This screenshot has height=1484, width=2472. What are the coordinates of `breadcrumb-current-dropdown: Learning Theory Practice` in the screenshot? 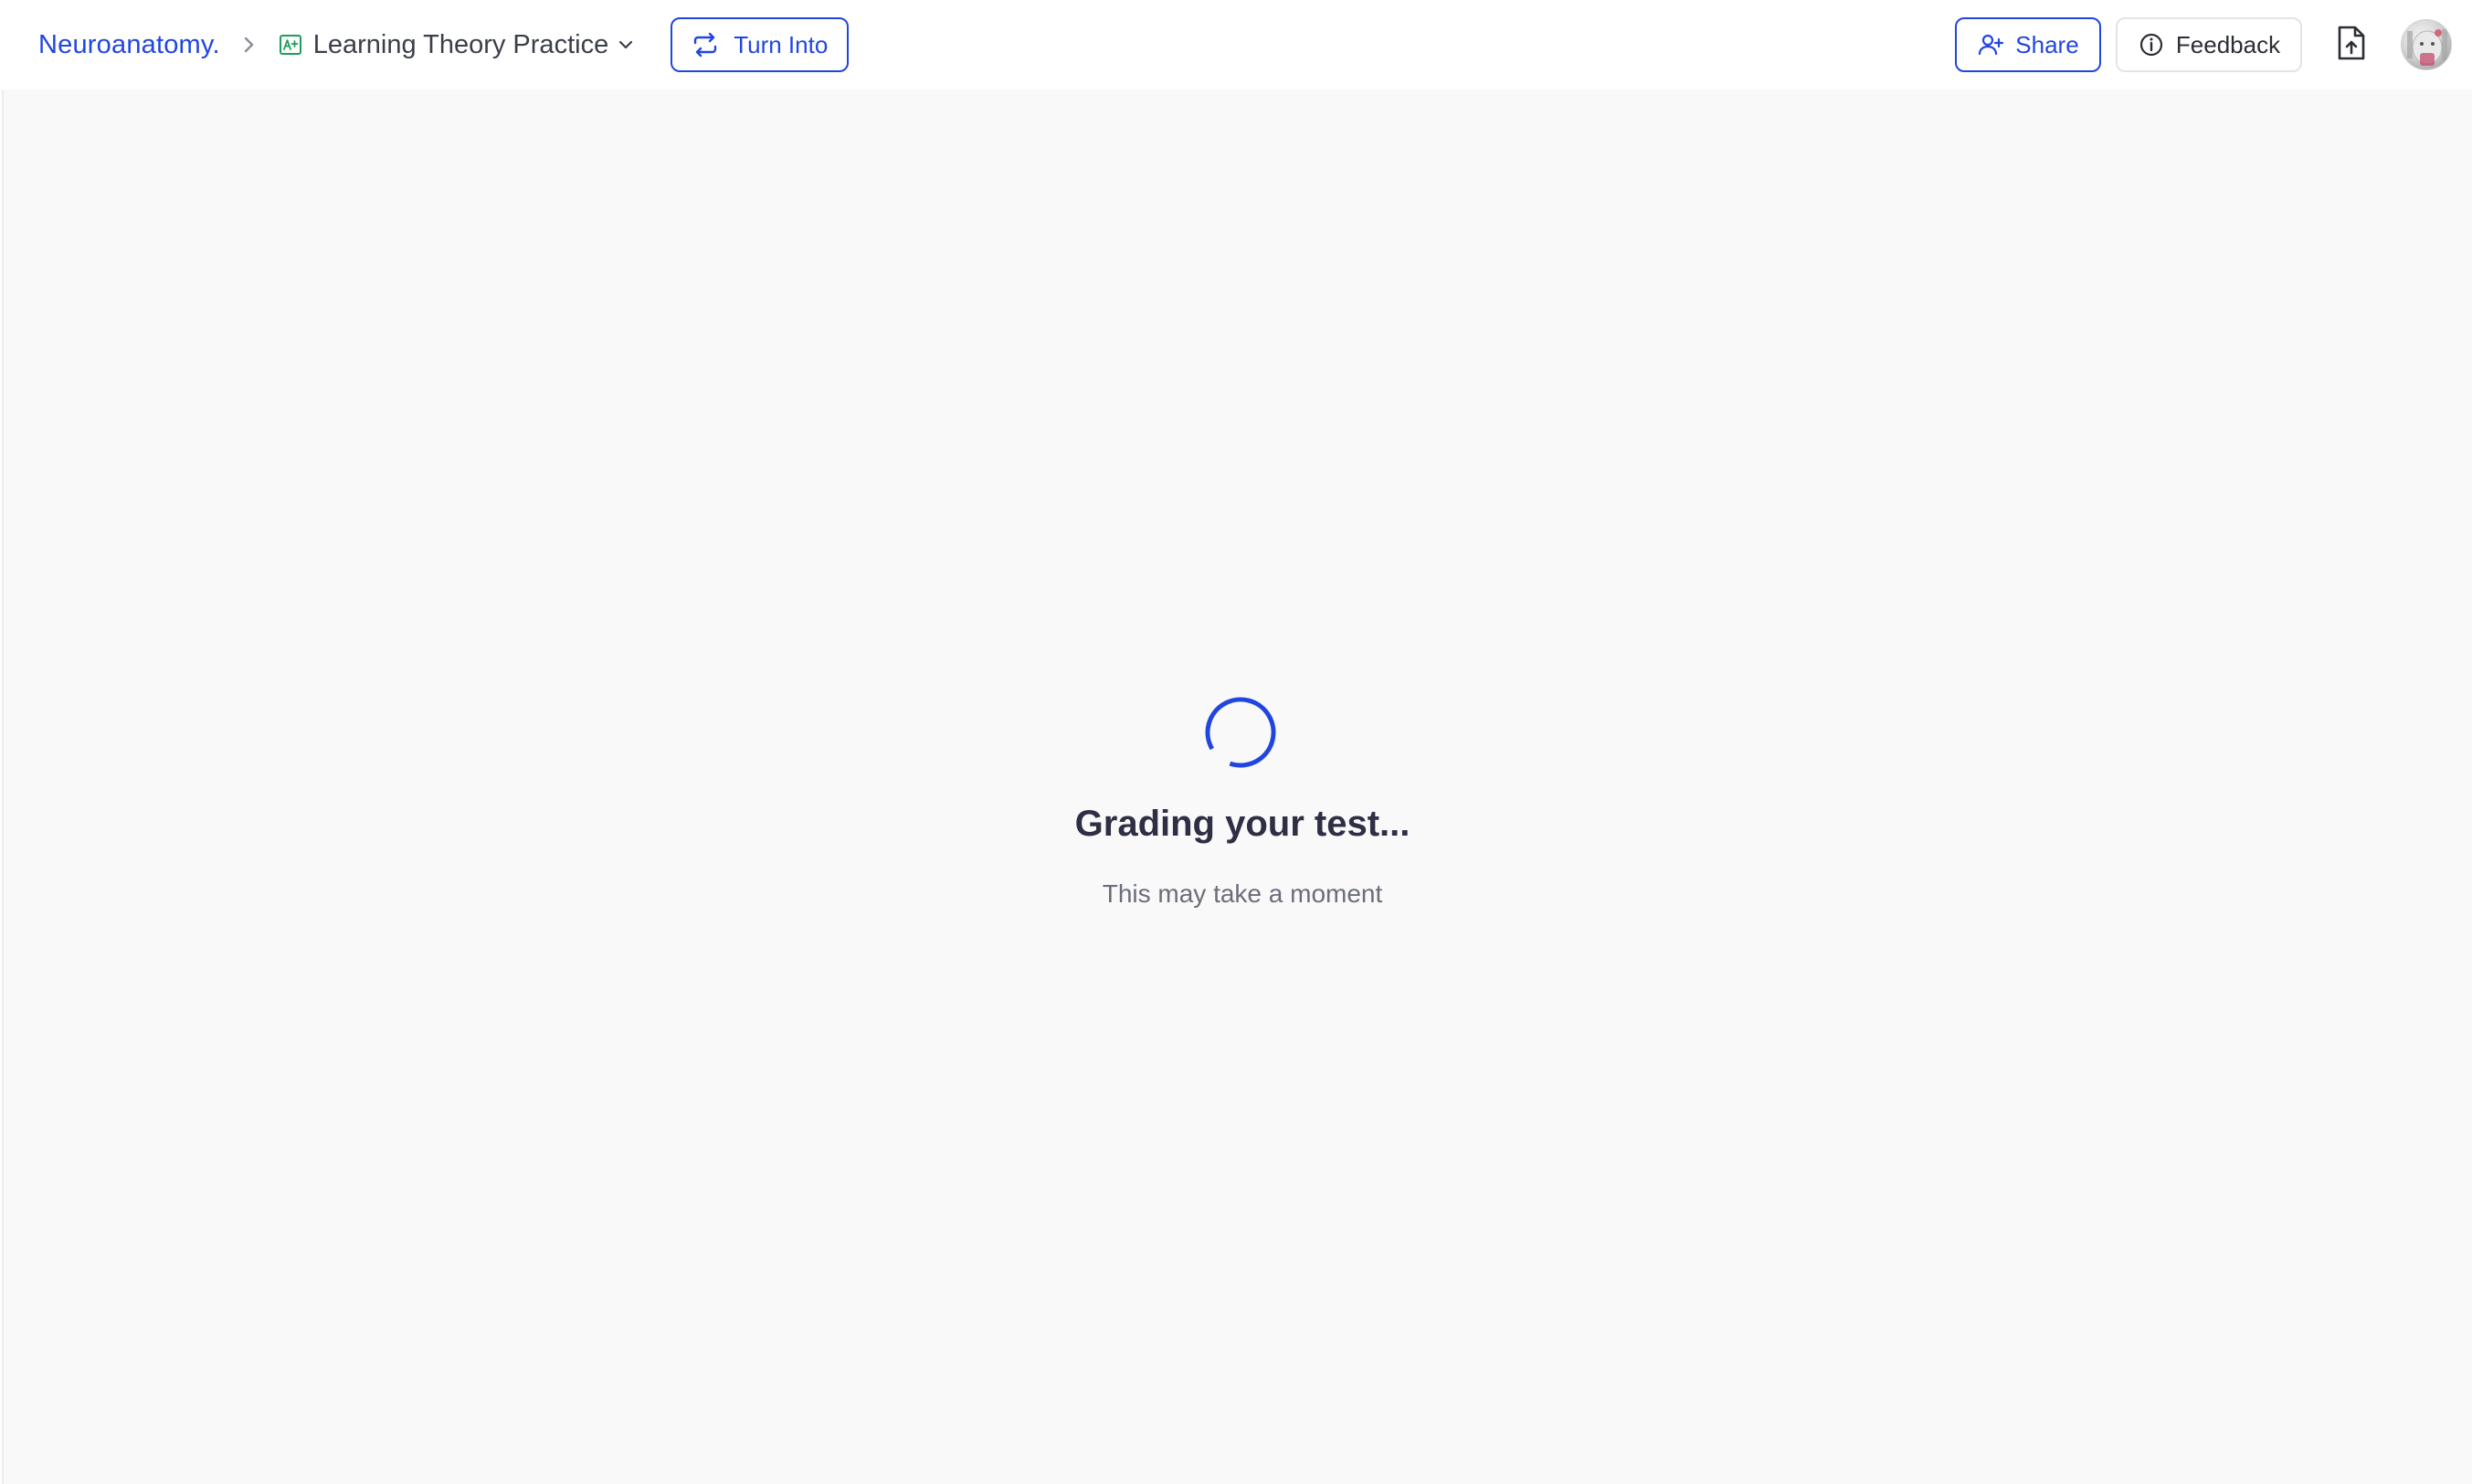 It's located at (458, 45).